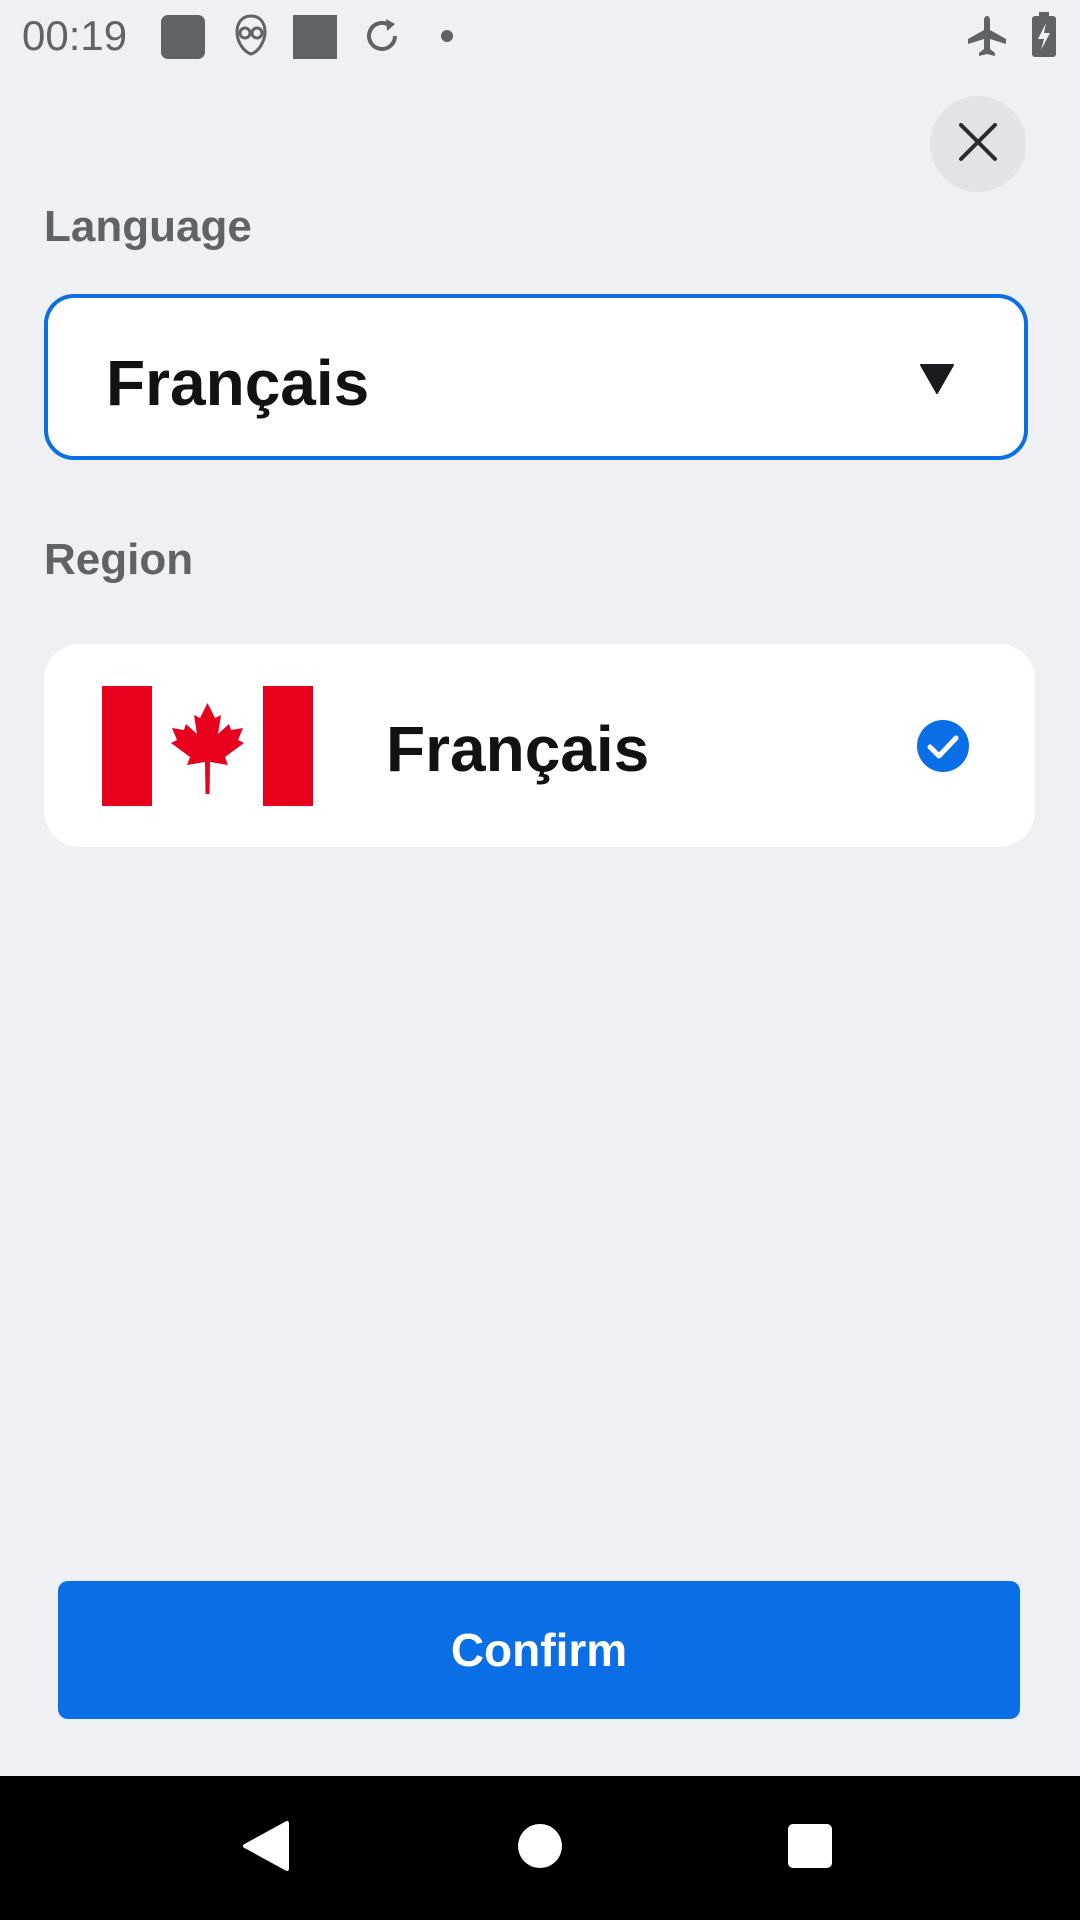 The width and height of the screenshot is (1080, 1920). I want to click on nav-recents-button, so click(810, 1848).